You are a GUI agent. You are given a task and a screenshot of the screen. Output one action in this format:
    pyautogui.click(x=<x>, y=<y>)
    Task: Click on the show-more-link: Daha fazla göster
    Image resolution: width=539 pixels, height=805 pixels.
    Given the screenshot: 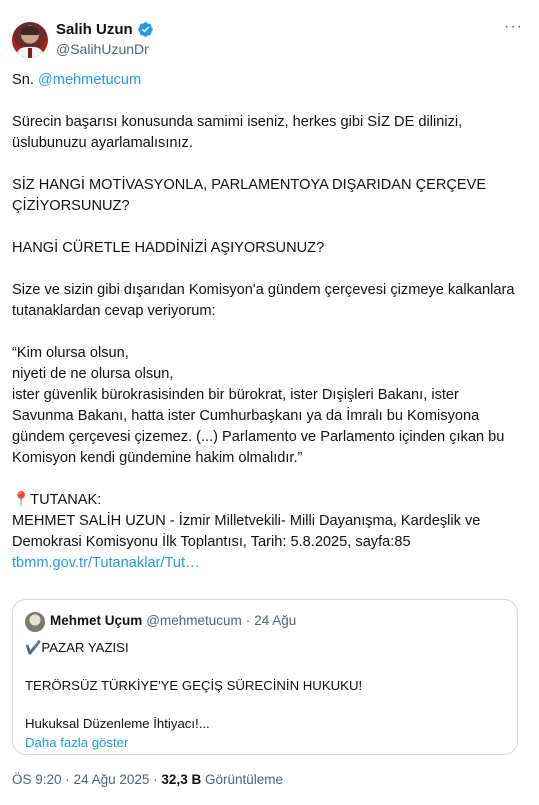 What is the action you would take?
    pyautogui.click(x=265, y=742)
    